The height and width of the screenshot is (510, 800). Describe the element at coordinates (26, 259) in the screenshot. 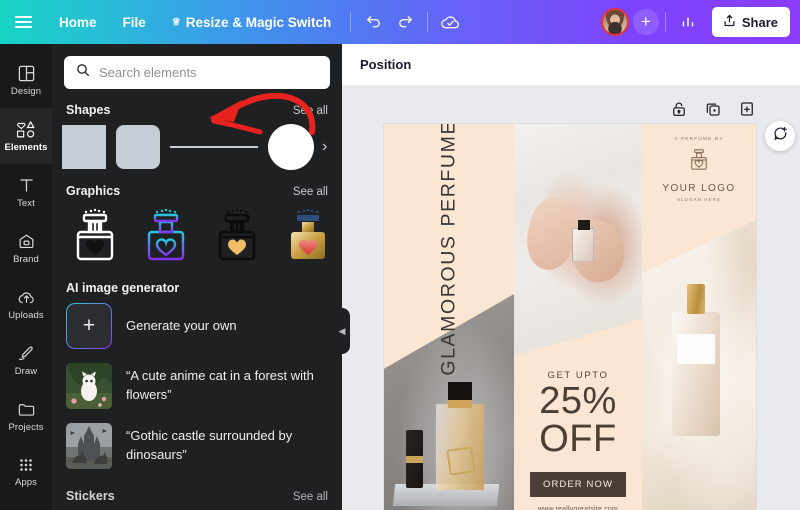

I see `sidebar-item-brand-label: Brand` at that location.